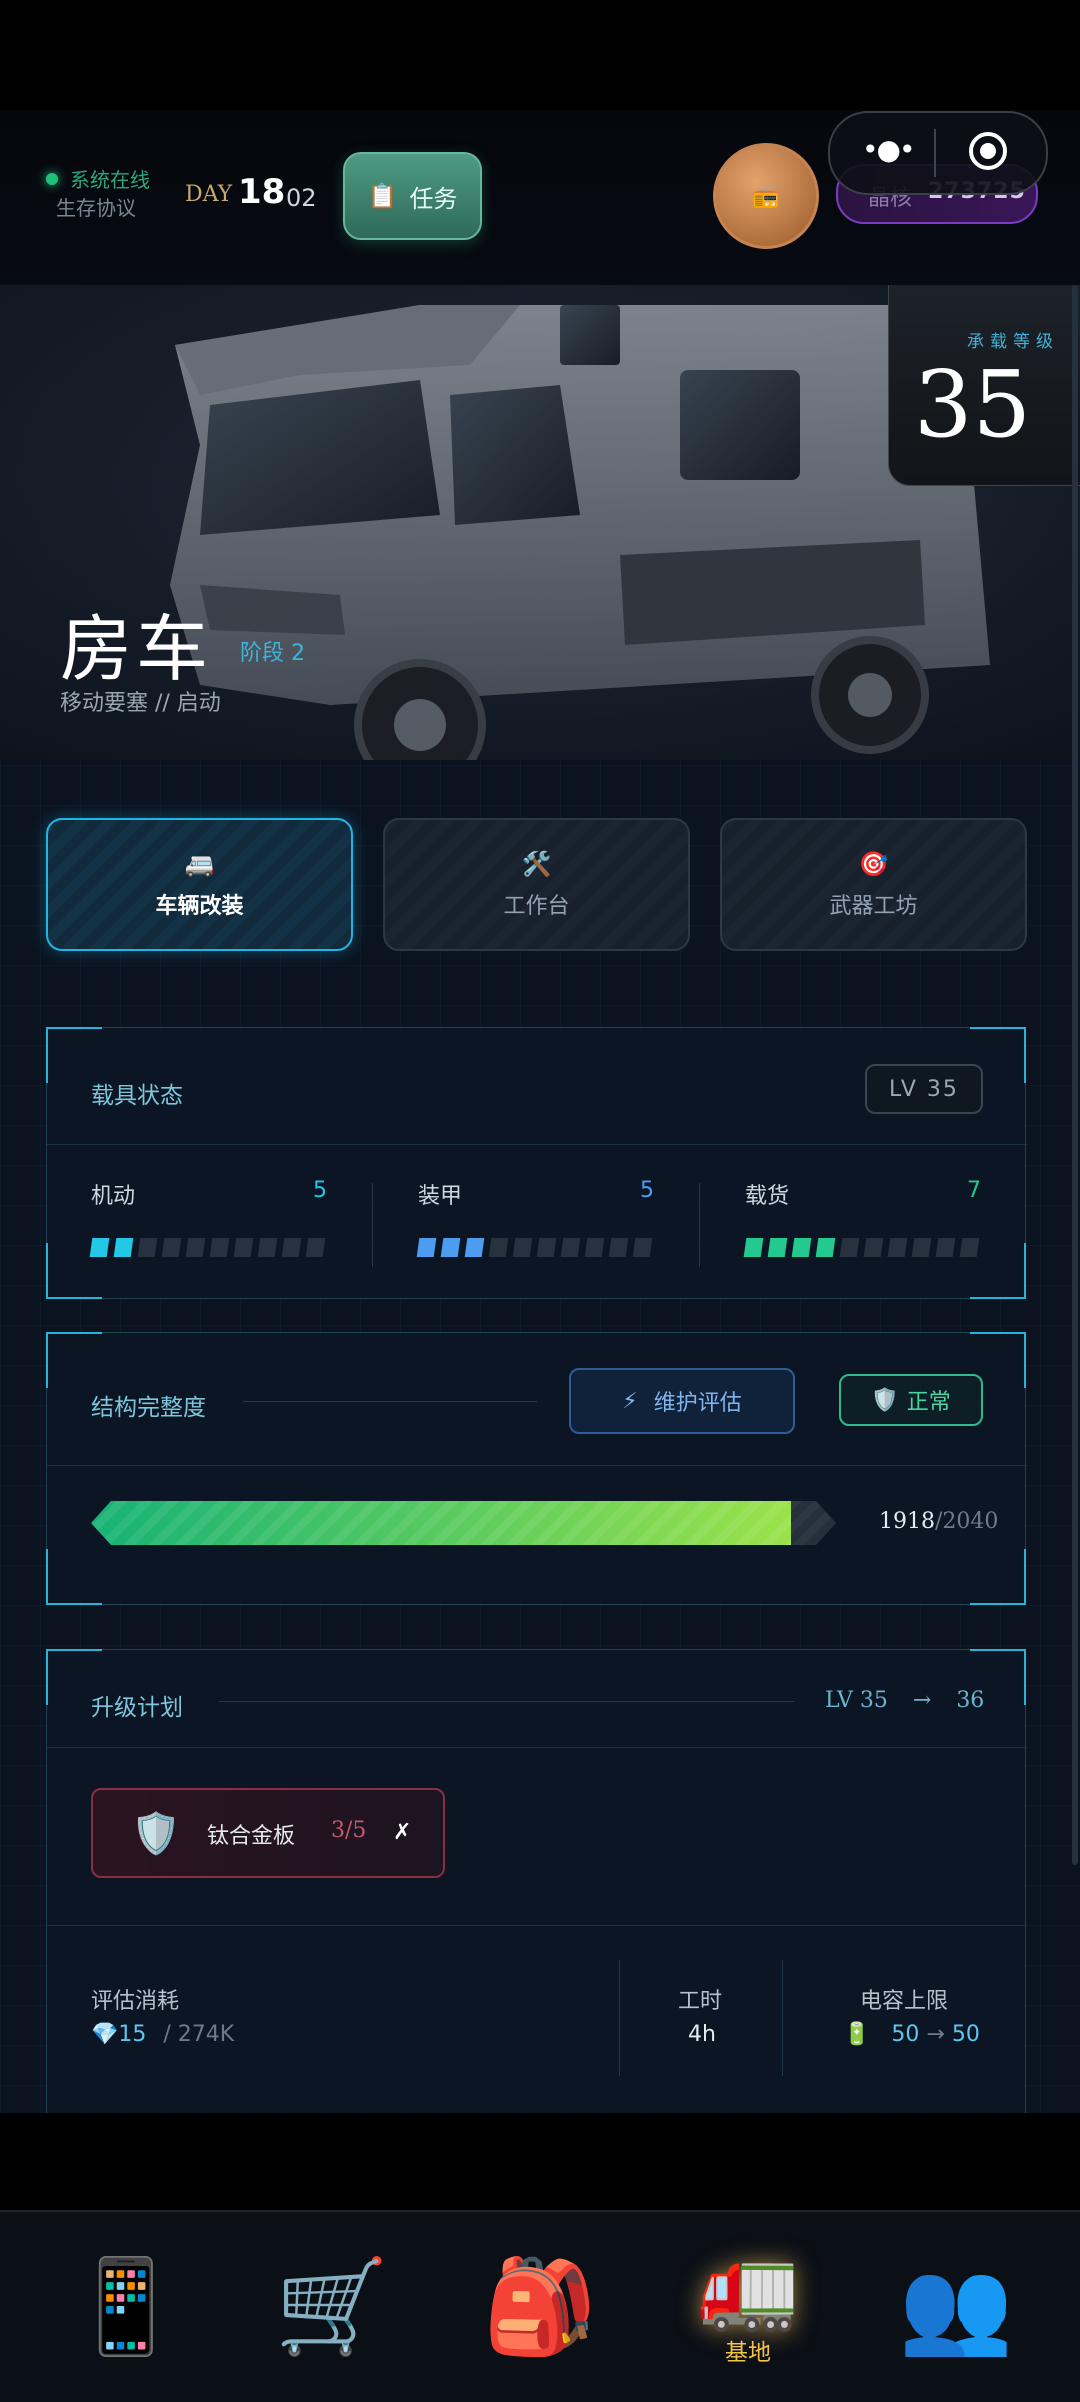 Image resolution: width=1080 pixels, height=2402 pixels. I want to click on tab-vehicle-mod: 🚐 车辆改装, so click(199, 884).